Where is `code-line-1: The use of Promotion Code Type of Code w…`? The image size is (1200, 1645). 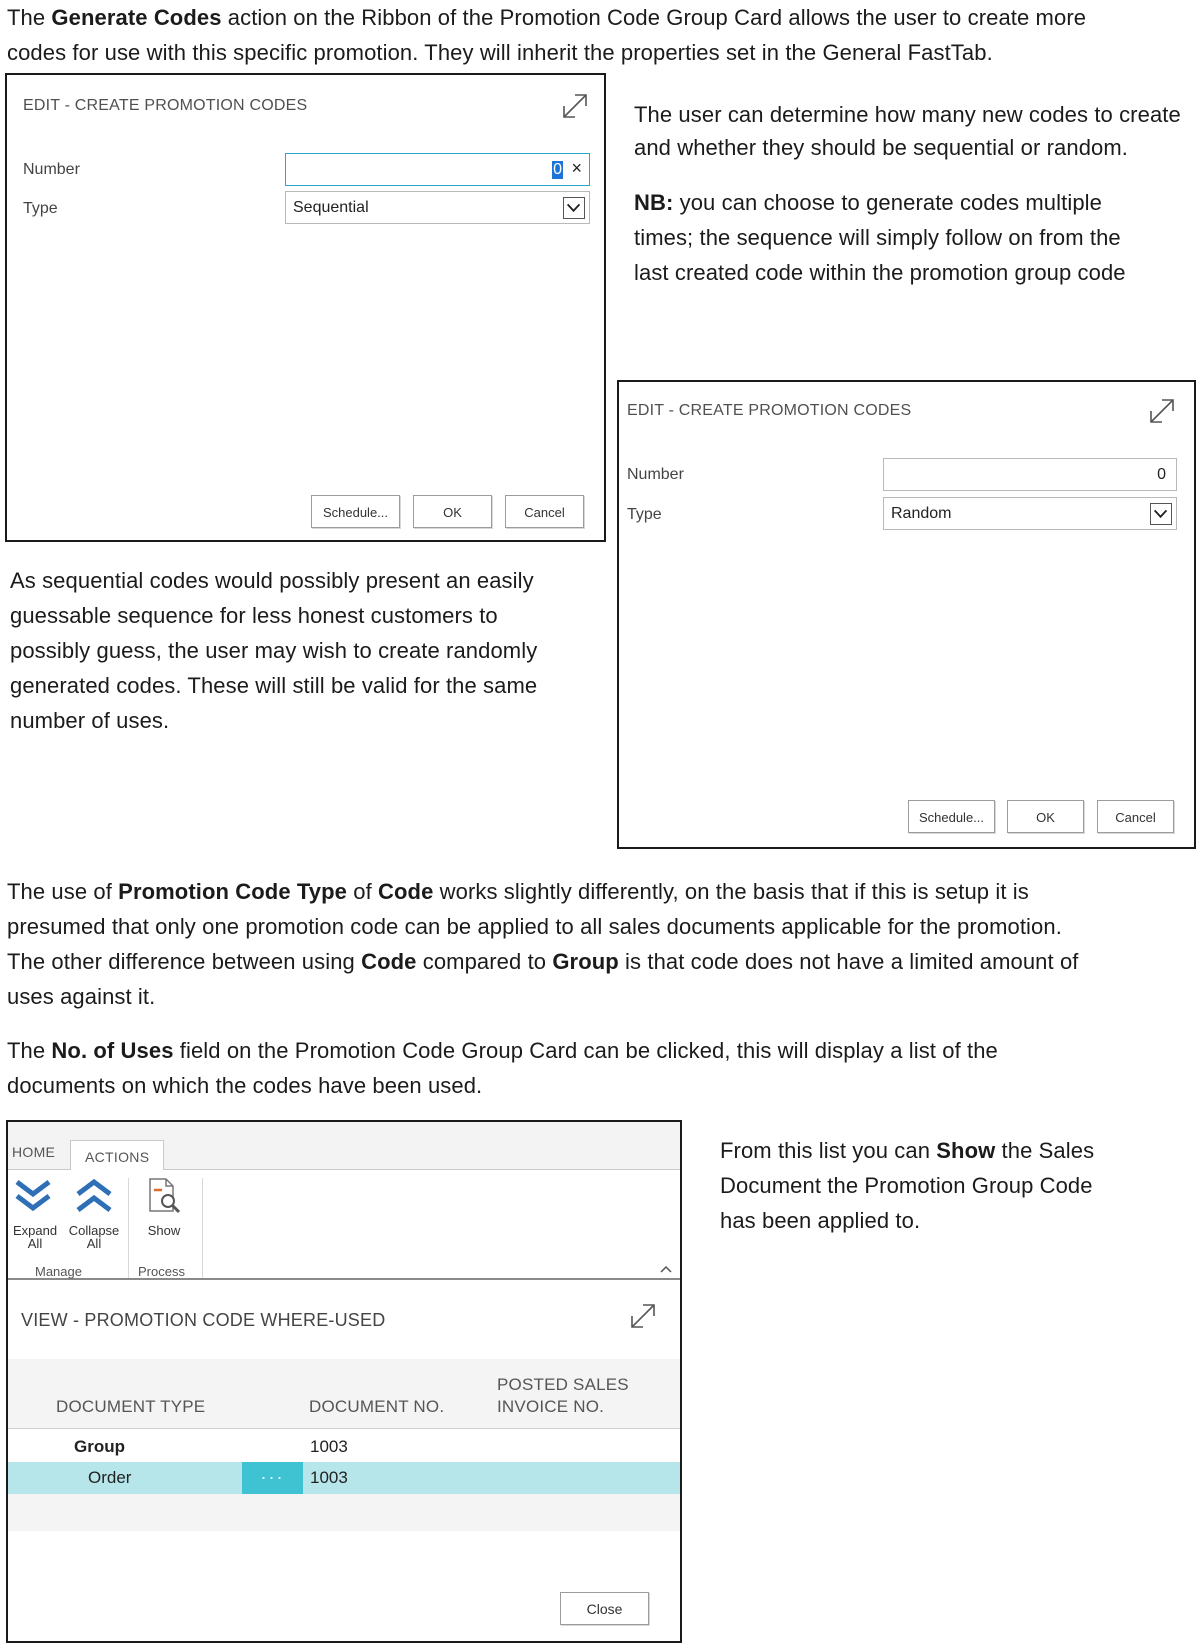 code-line-1: The use of Promotion Code Type of Code w… is located at coordinates (518, 891).